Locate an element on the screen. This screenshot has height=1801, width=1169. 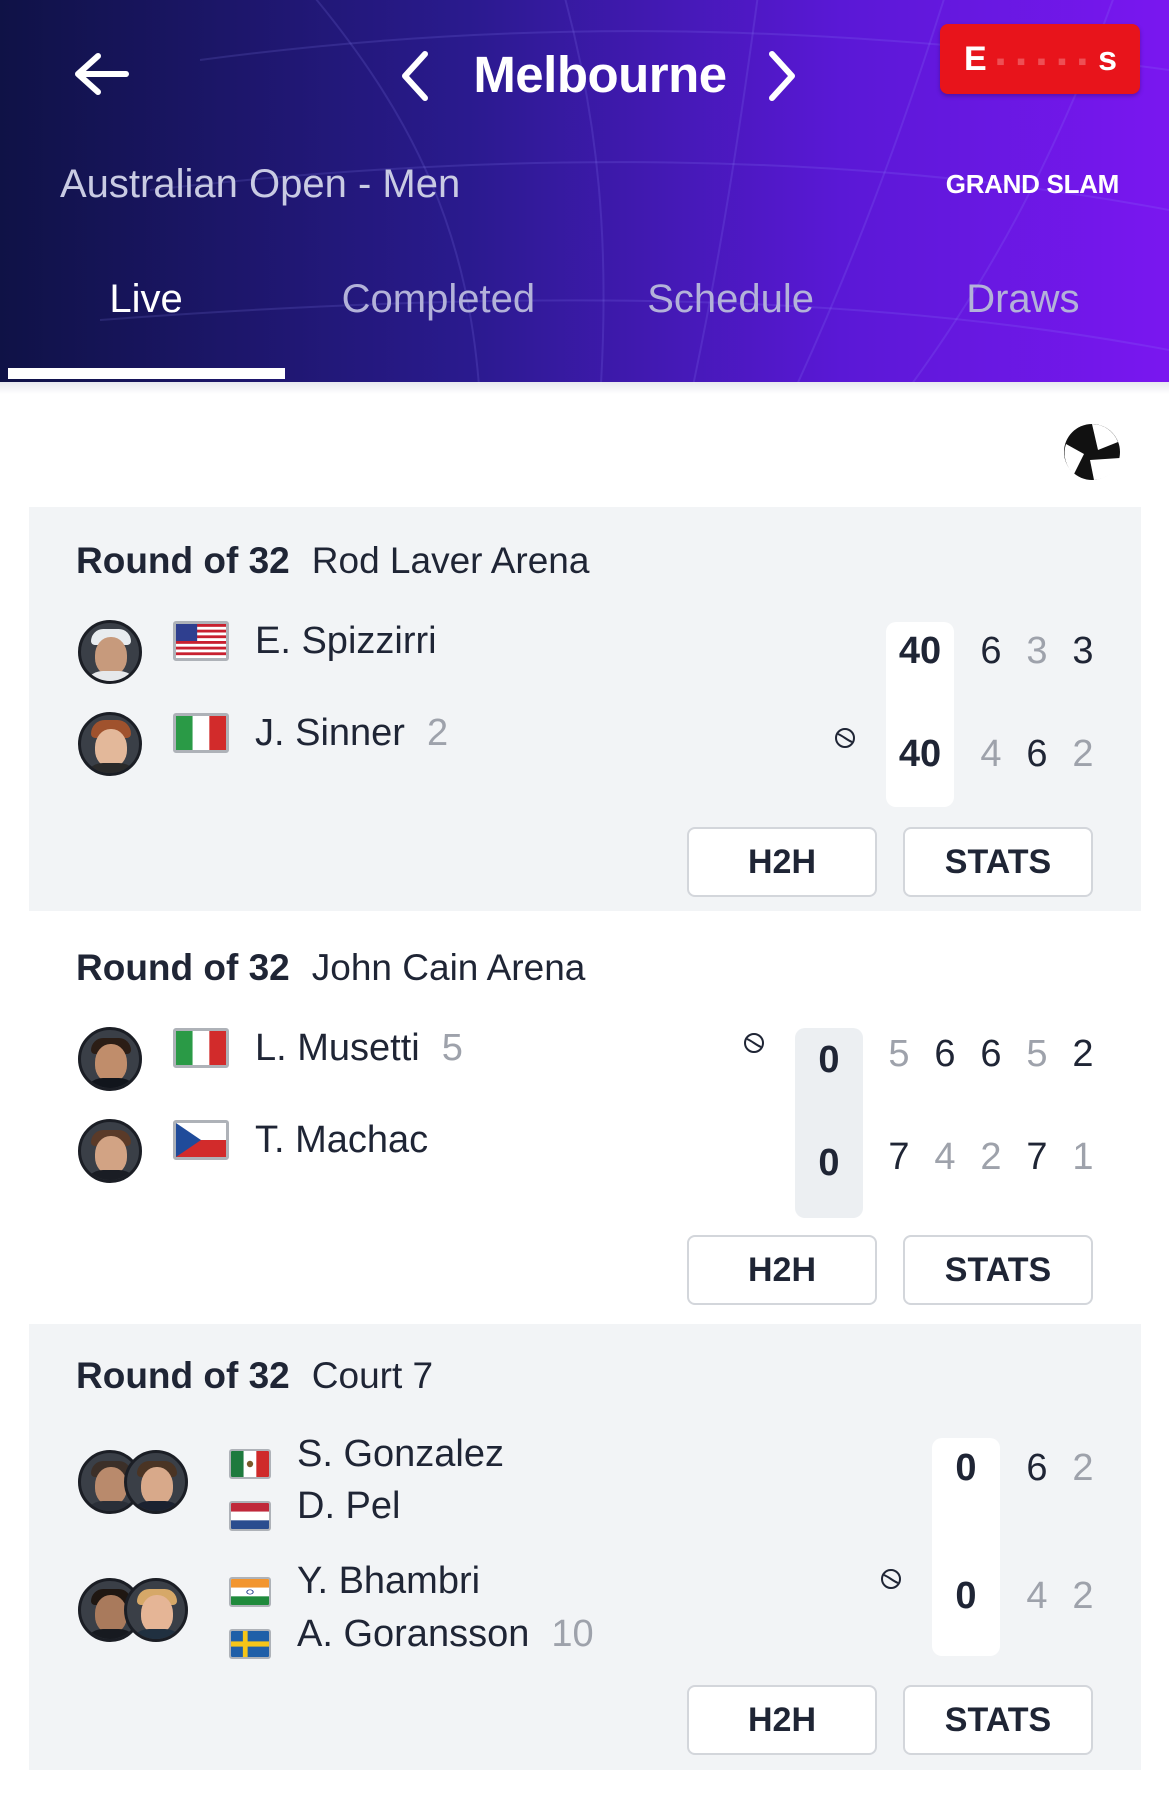
sponsor-logo-tail: s is located at coordinates (1108, 59).